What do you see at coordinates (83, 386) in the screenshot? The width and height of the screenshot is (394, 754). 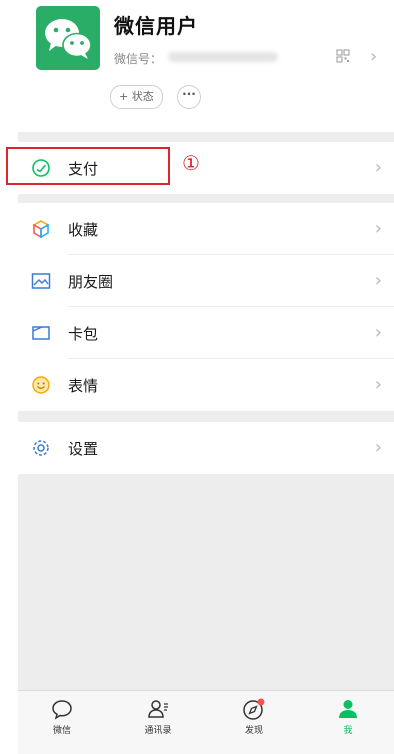 I see `menu-label-stickers: 表情` at bounding box center [83, 386].